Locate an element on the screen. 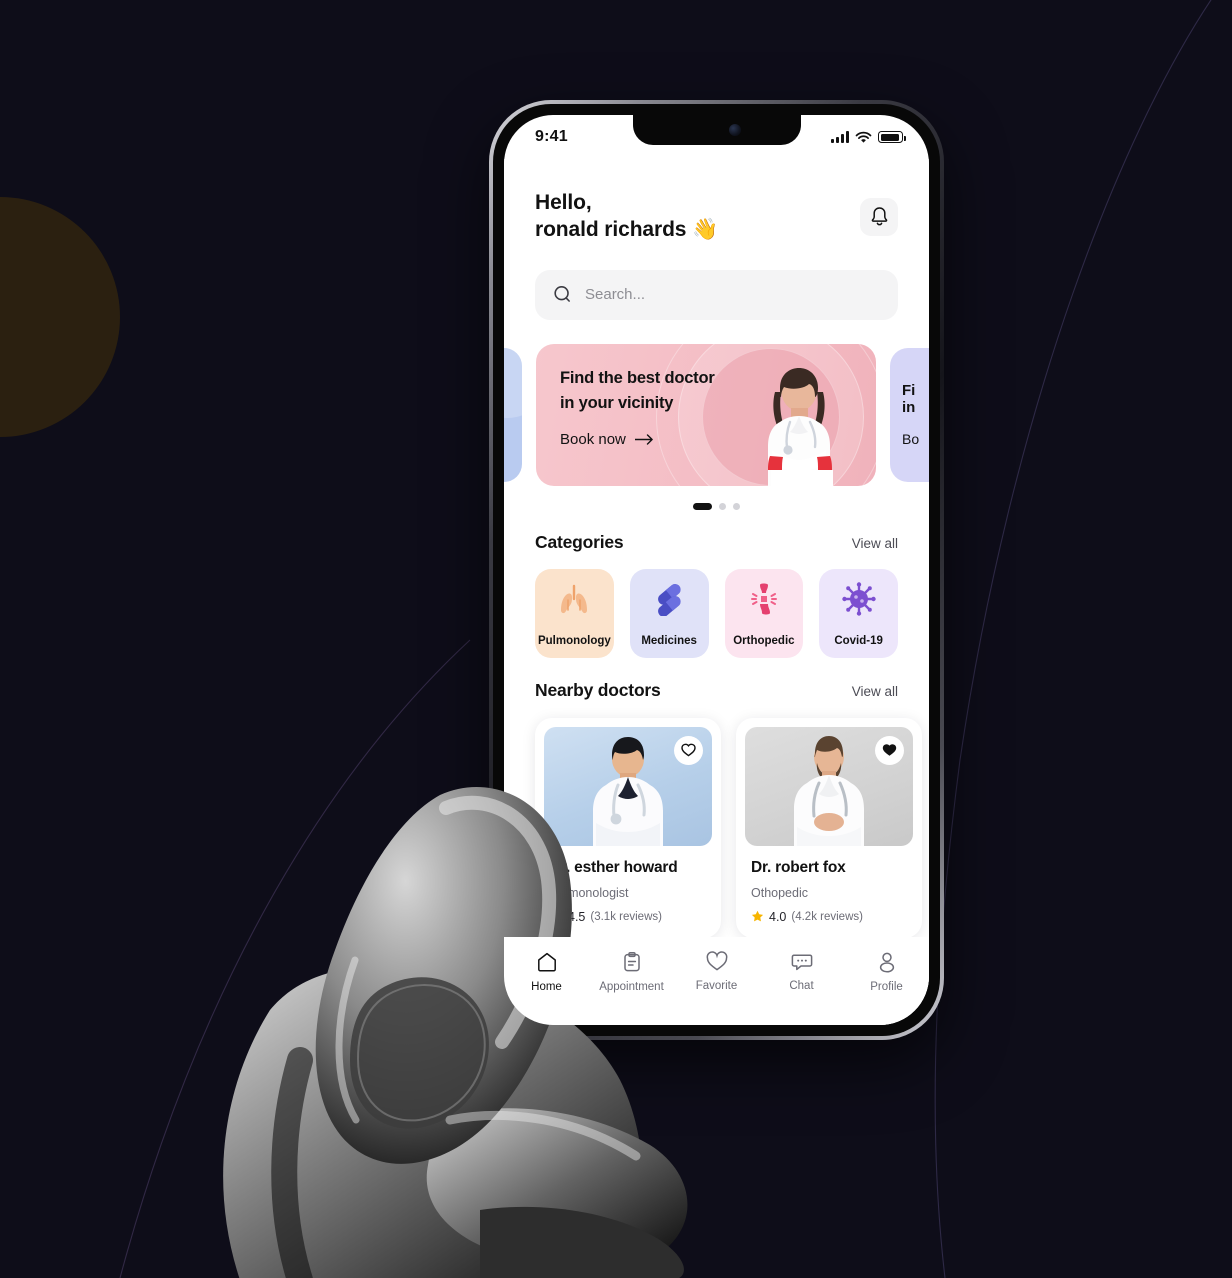 This screenshot has height=1278, width=1232. next-banner-line-2: in is located at coordinates (909, 408).